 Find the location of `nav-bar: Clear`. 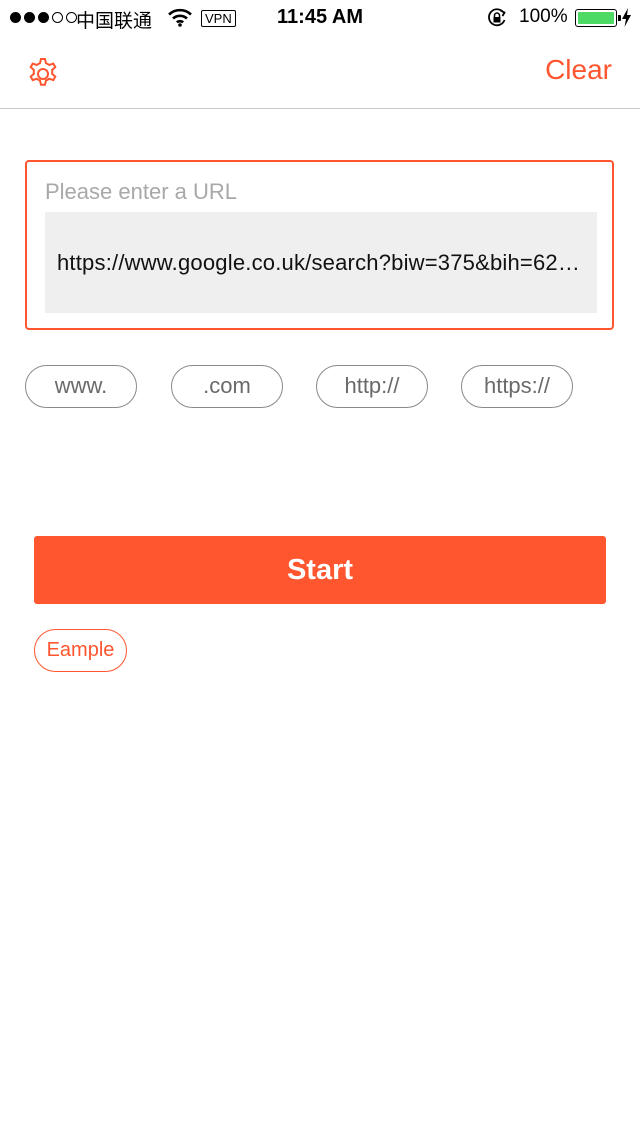

nav-bar: Clear is located at coordinates (320, 72).